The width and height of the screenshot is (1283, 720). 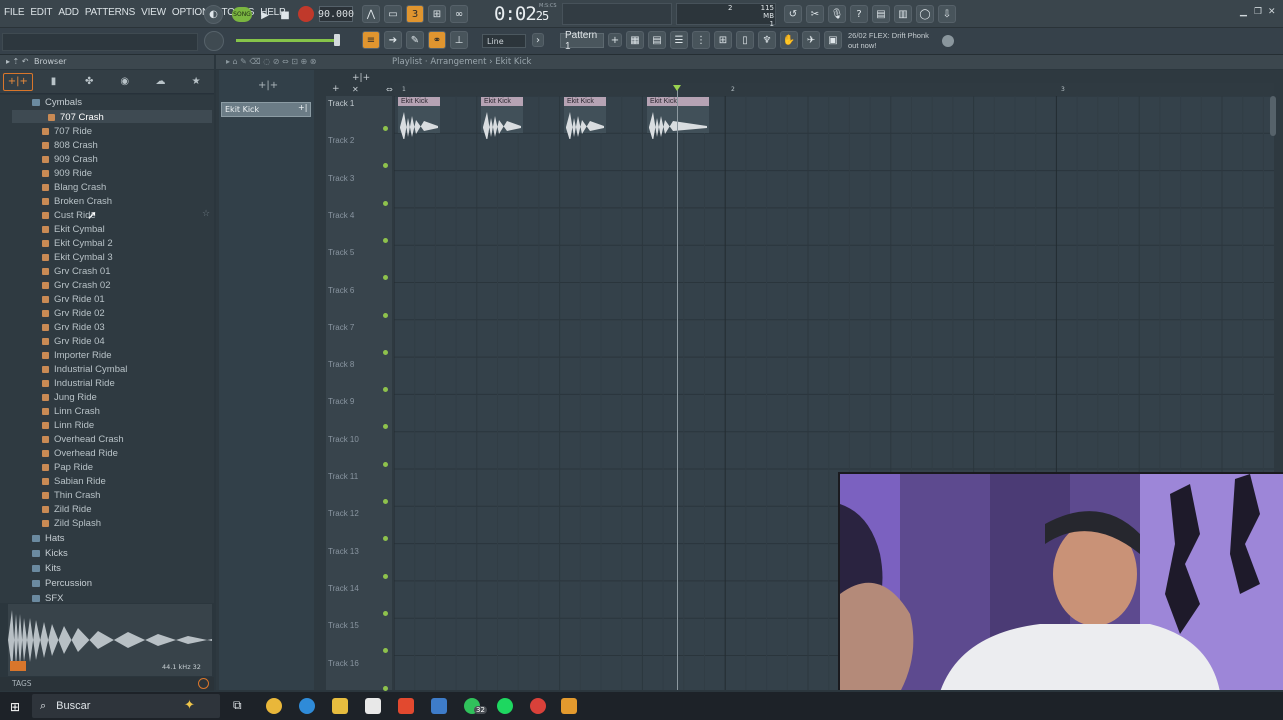 What do you see at coordinates (74, 187) in the screenshot?
I see `browser-file-item: Blang Crash` at bounding box center [74, 187].